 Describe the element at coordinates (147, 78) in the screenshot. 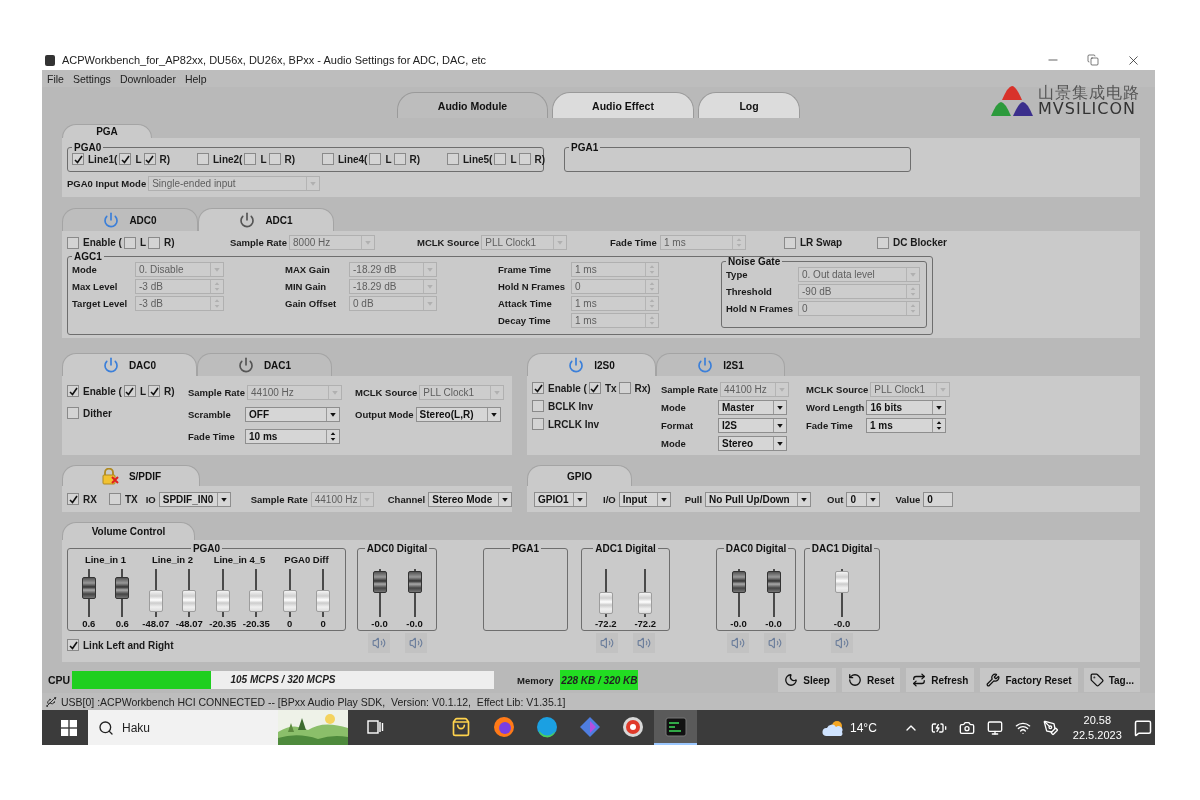

I see `menu-item: Downloader` at that location.